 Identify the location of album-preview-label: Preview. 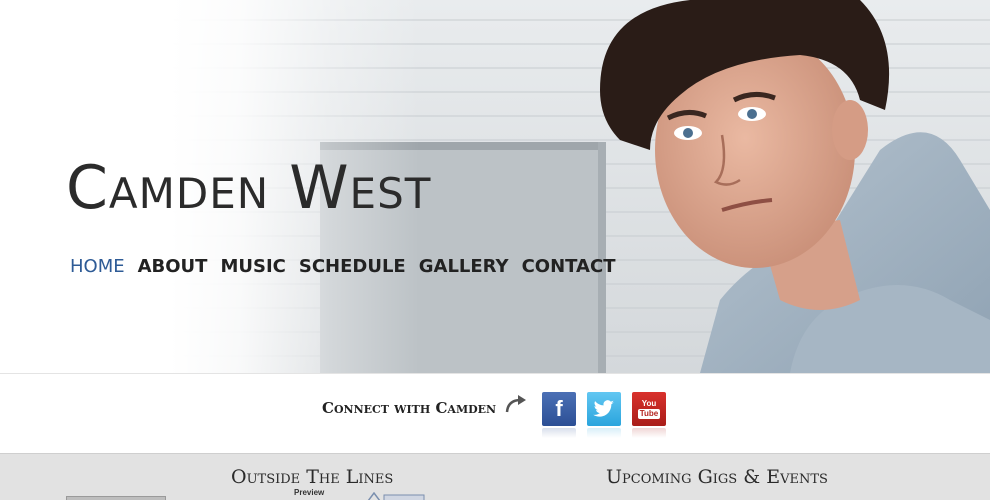
(309, 492).